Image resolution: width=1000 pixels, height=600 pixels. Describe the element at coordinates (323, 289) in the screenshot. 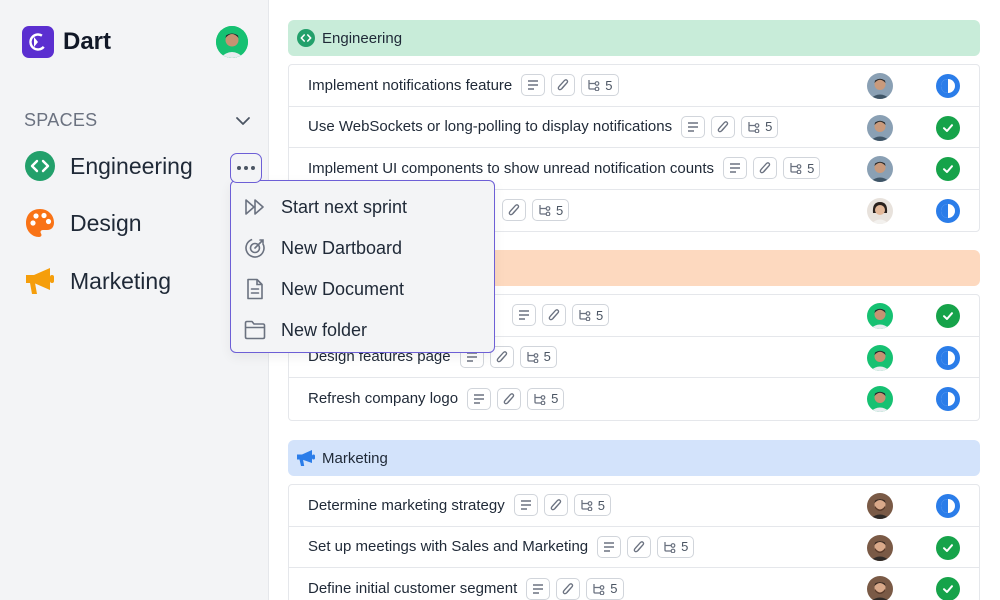

I see `menu-item-new-document: New Document` at that location.